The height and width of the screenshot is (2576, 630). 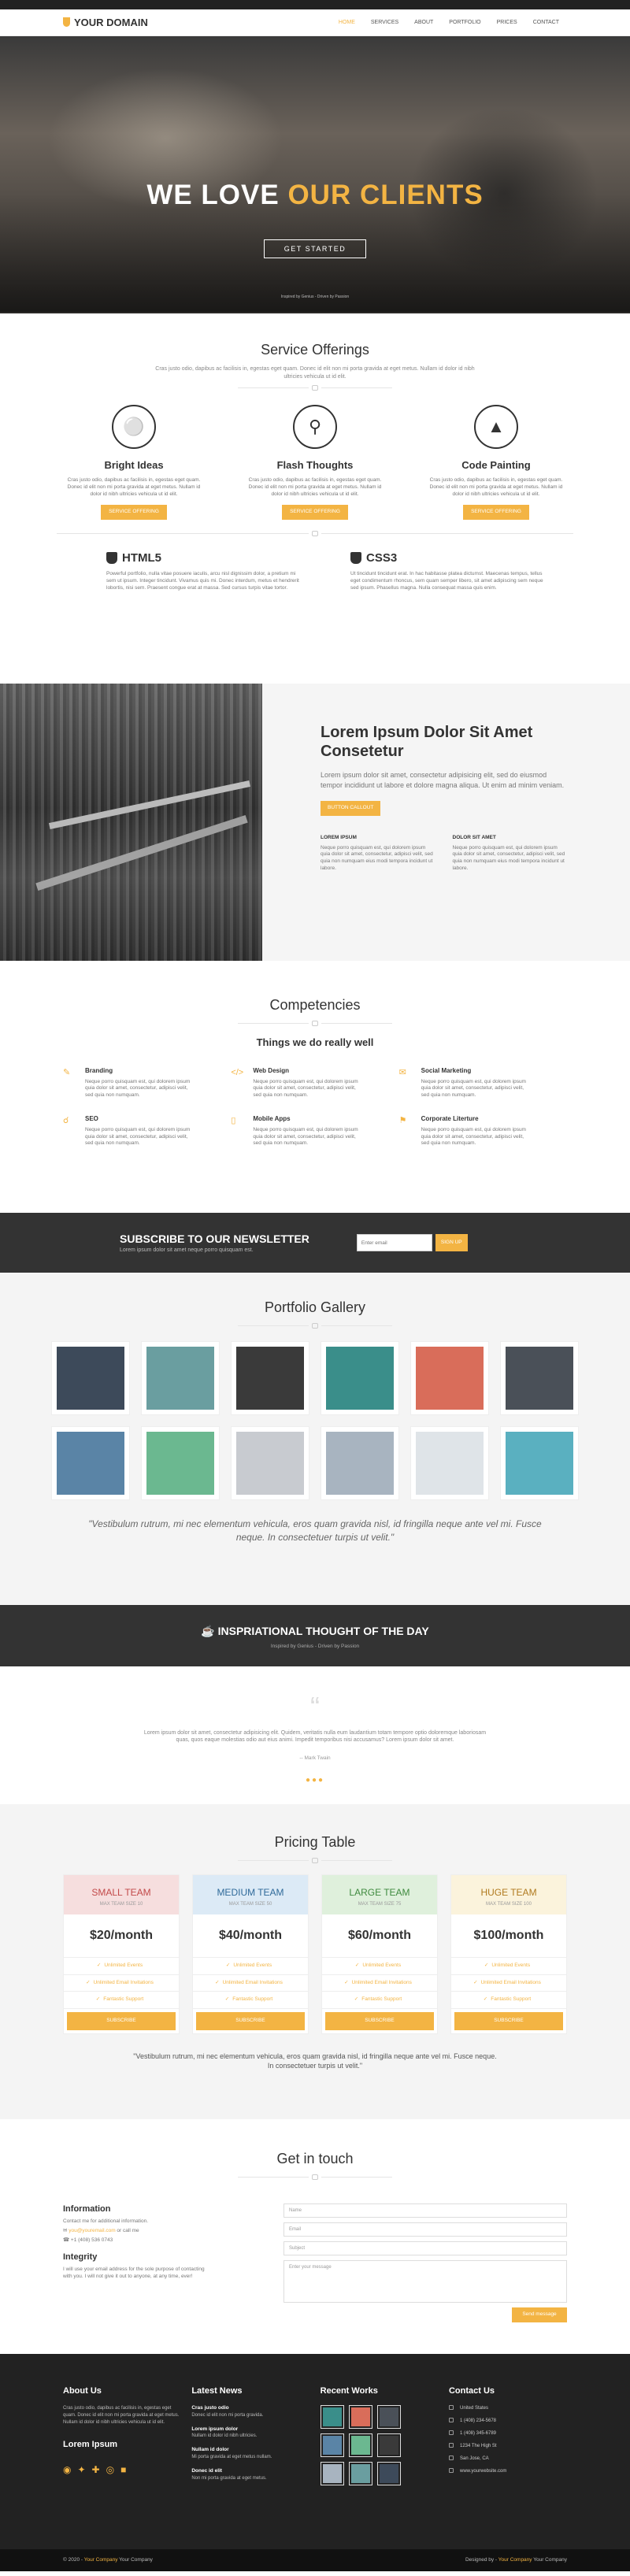 What do you see at coordinates (507, 2471) in the screenshot?
I see `contact-line: www.yourwebsite.com` at bounding box center [507, 2471].